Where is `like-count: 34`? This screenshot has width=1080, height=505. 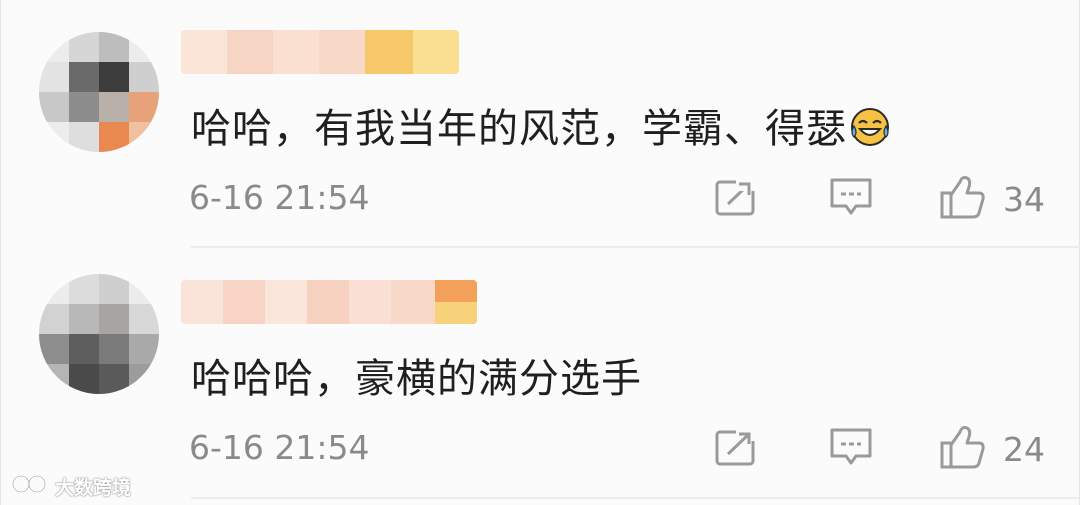
like-count: 34 is located at coordinates (1024, 199).